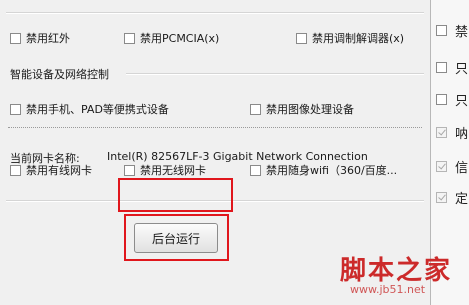 Image resolution: width=469 pixels, height=305 pixels. What do you see at coordinates (215, 127) in the screenshot?
I see `dotted-divider` at bounding box center [215, 127].